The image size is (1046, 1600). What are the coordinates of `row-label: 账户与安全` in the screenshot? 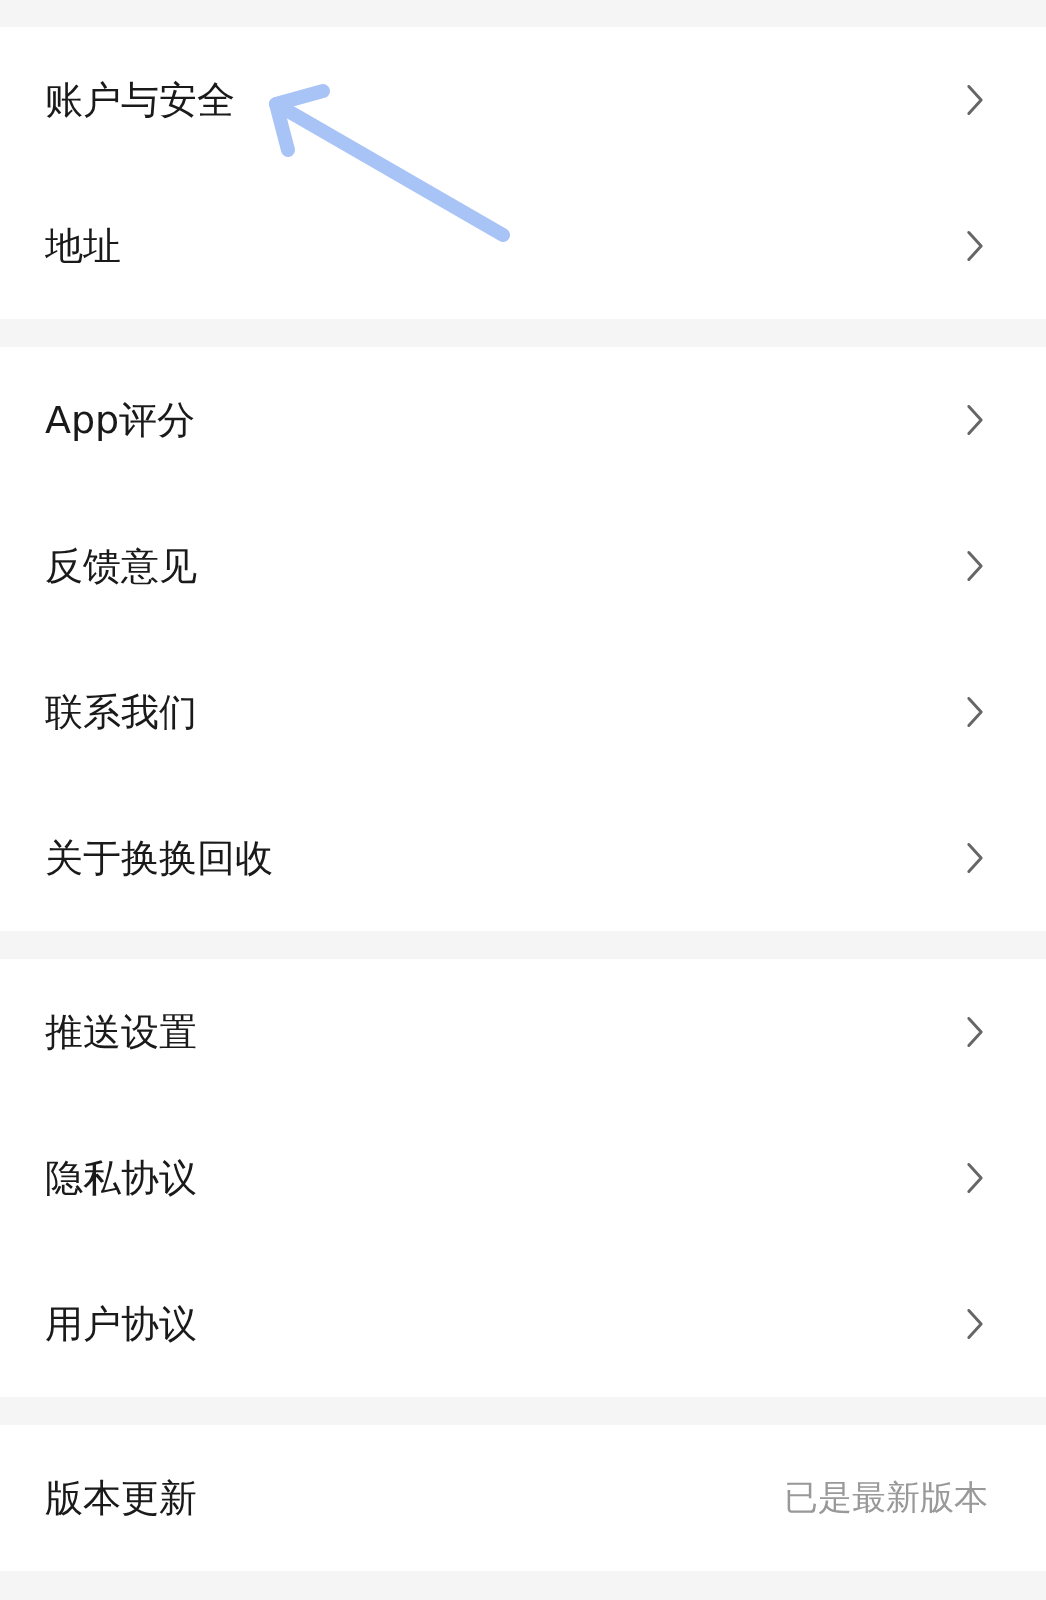 It's located at (140, 100).